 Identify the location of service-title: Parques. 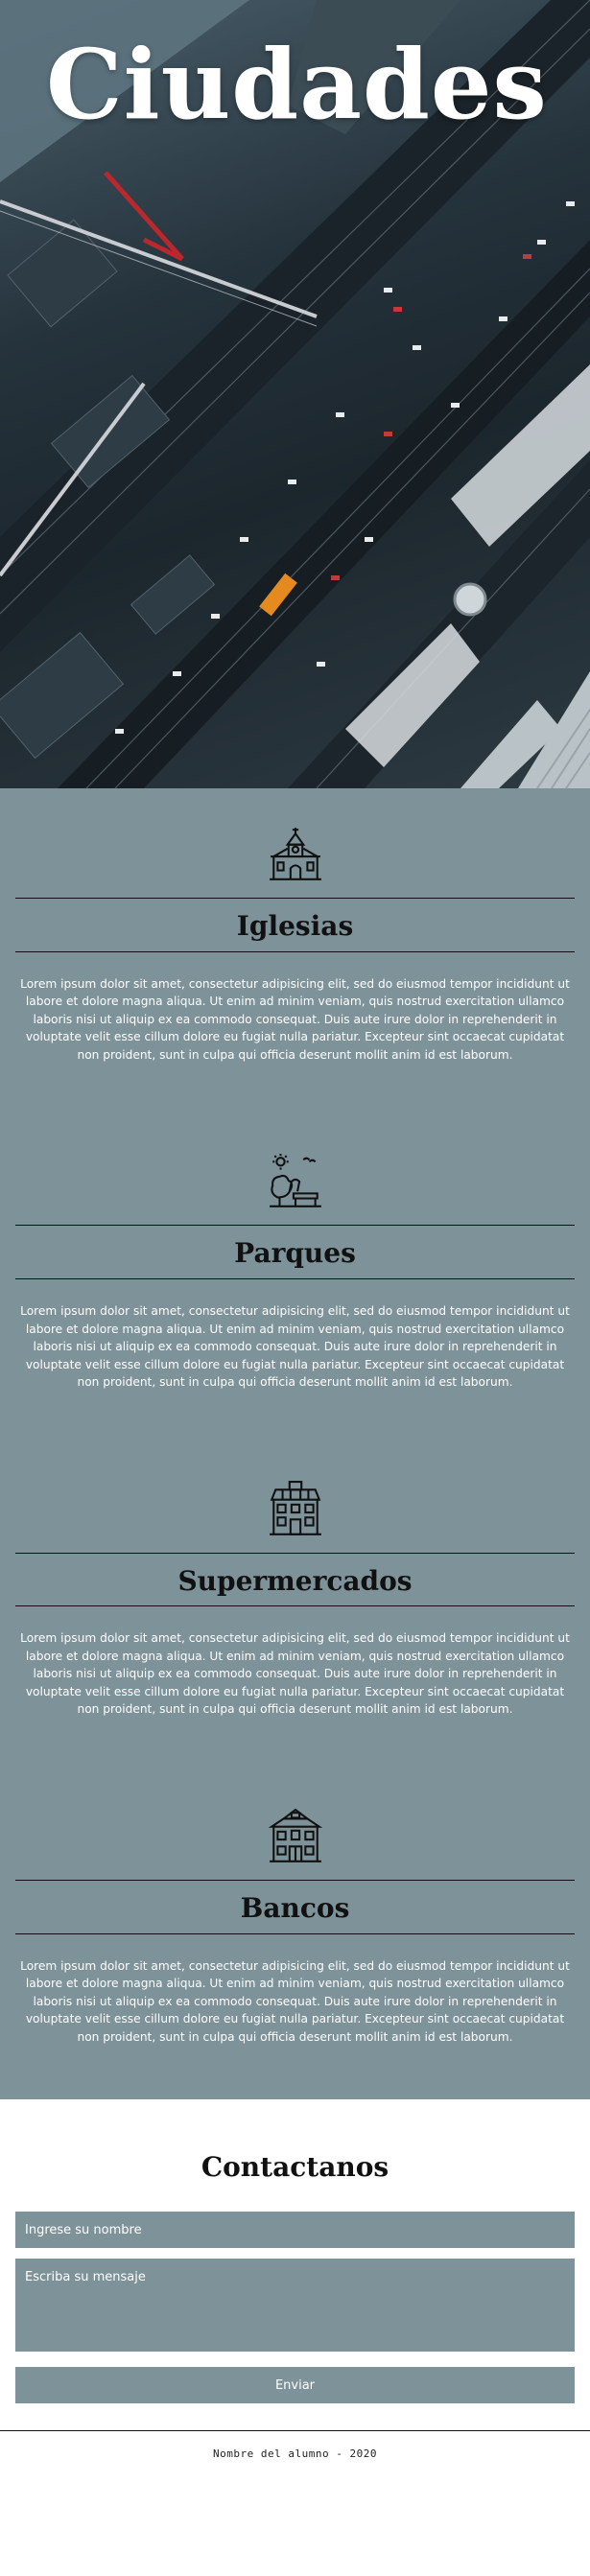
(295, 1253).